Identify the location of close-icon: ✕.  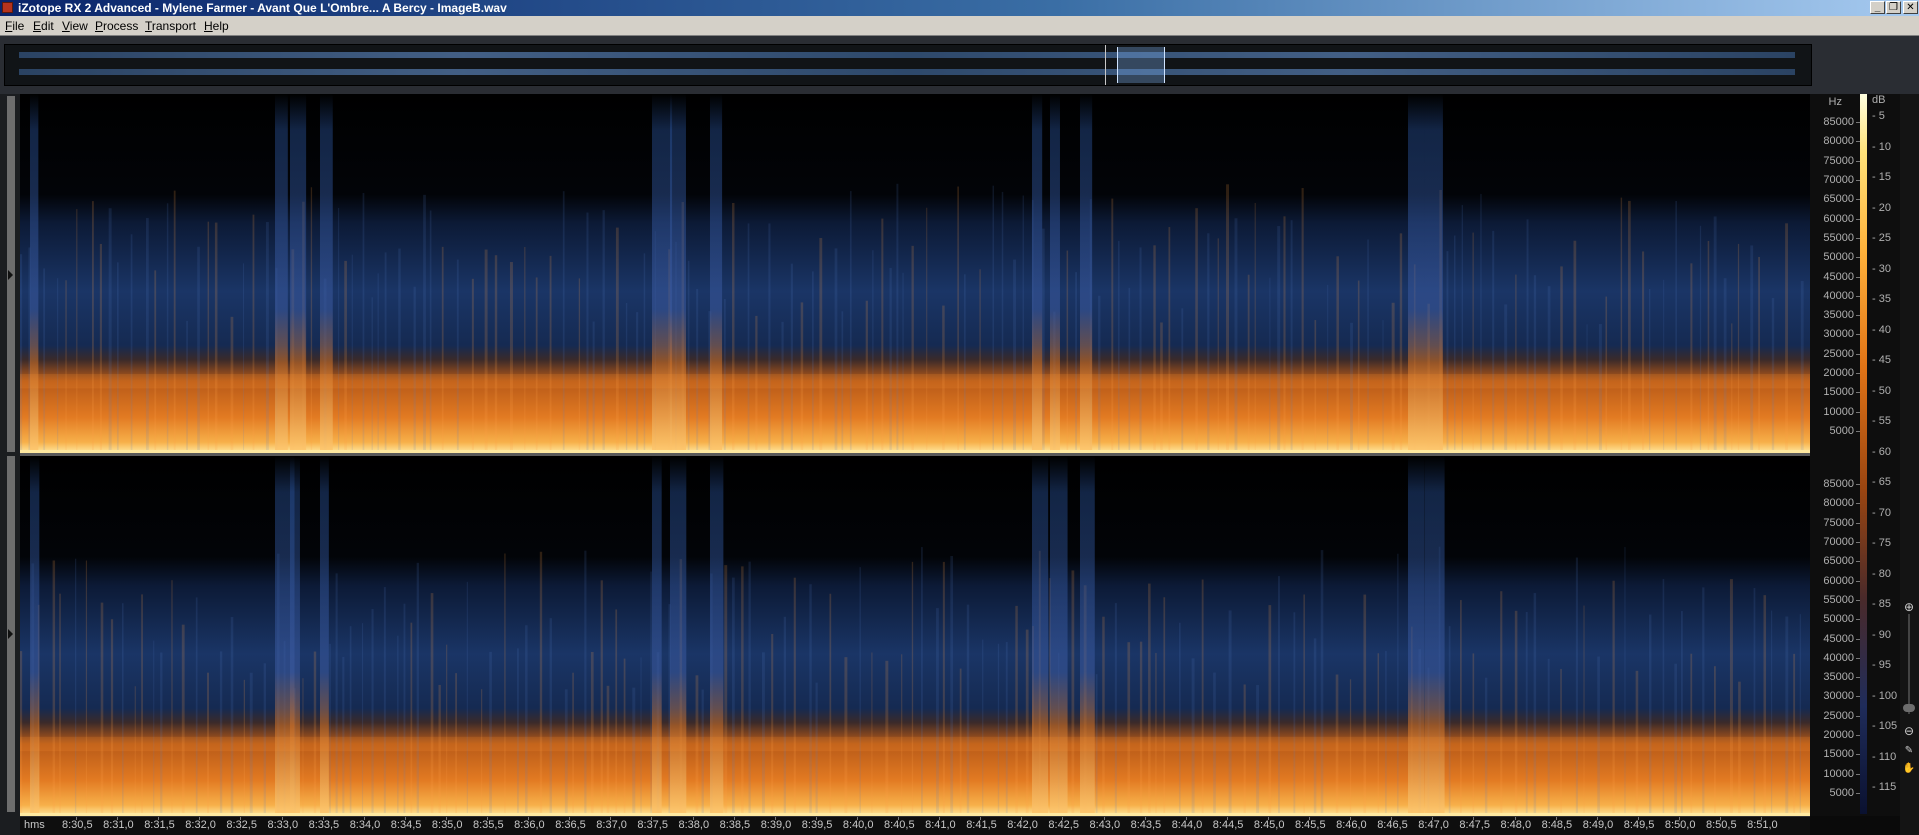
(1910, 7).